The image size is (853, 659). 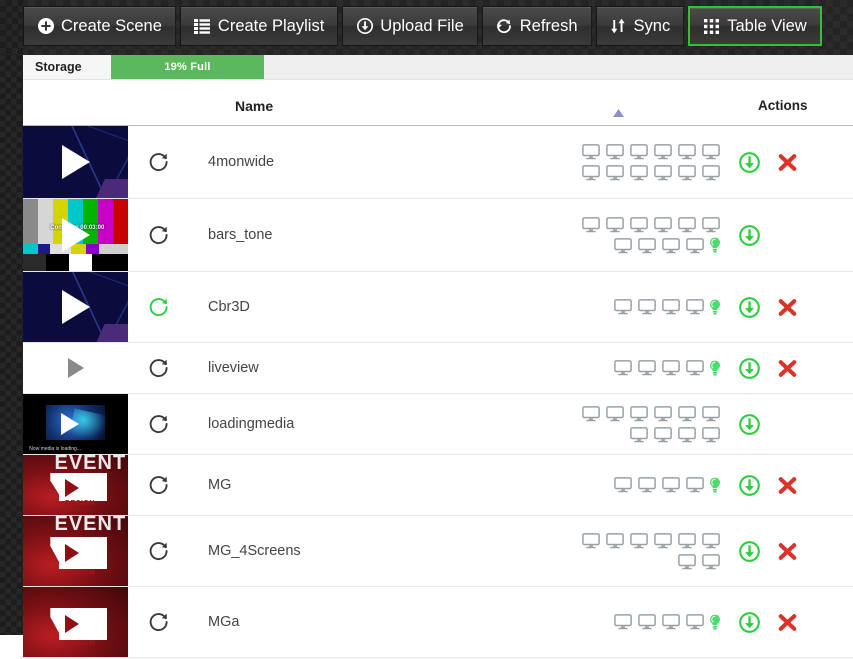 What do you see at coordinates (438, 368) in the screenshot?
I see `table-row: liveview` at bounding box center [438, 368].